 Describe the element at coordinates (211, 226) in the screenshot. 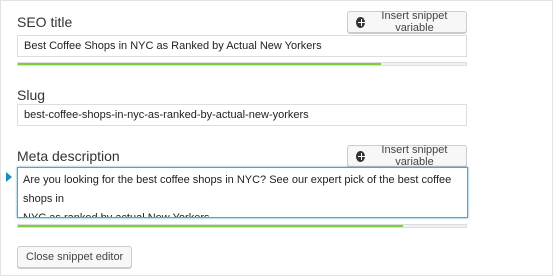

I see `meta-description-progress-fill` at that location.